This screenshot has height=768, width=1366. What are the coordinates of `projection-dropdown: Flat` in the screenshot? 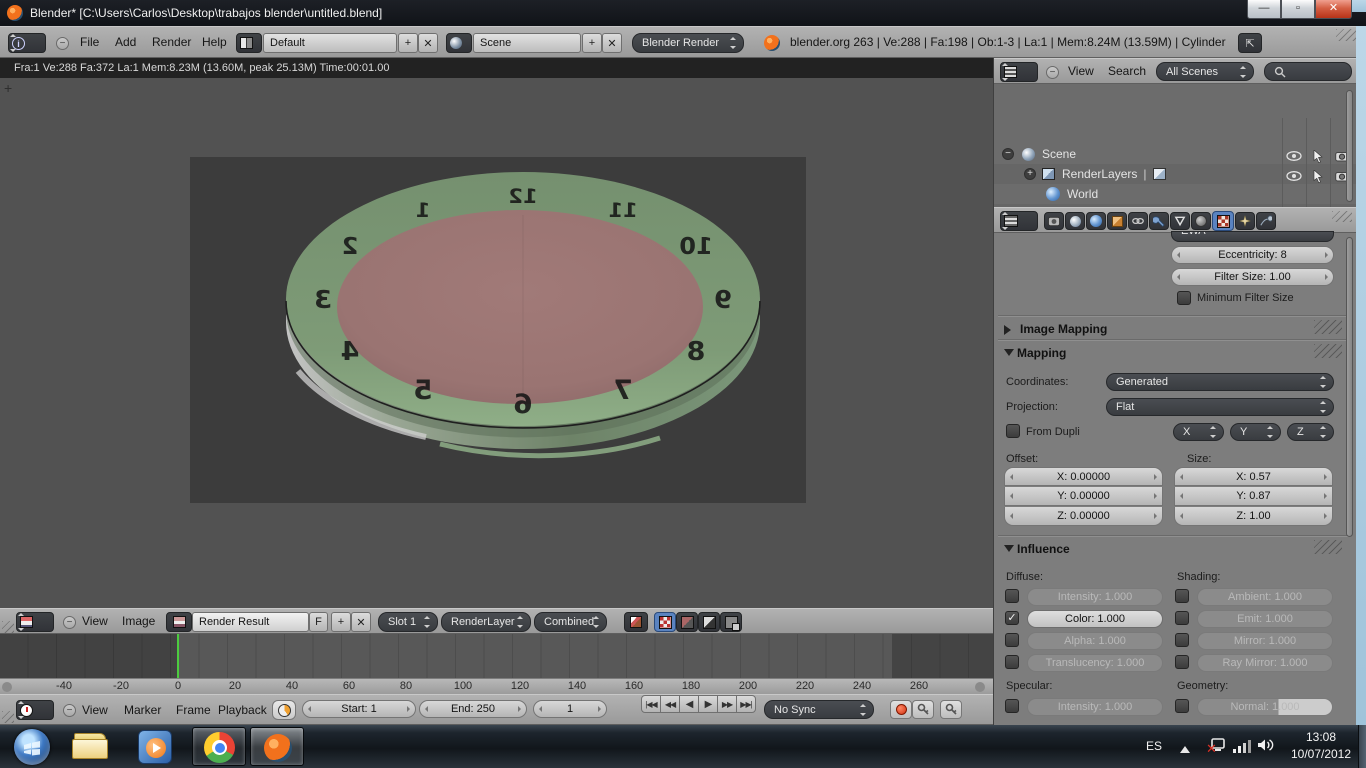 It's located at (1220, 407).